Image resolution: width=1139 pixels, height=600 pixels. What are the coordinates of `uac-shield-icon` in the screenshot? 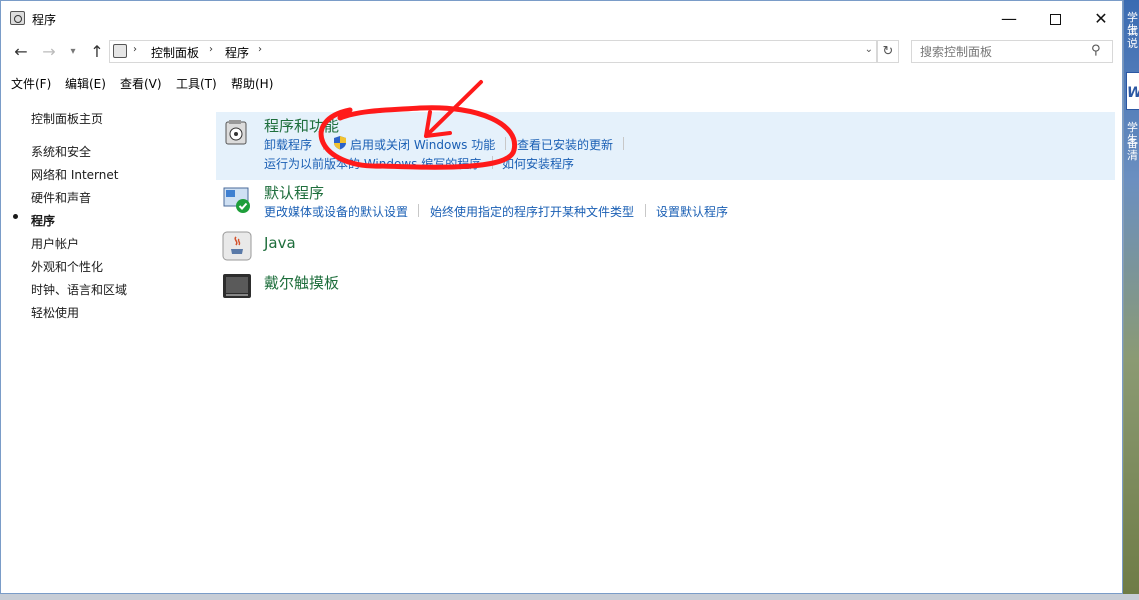 It's located at (340, 143).